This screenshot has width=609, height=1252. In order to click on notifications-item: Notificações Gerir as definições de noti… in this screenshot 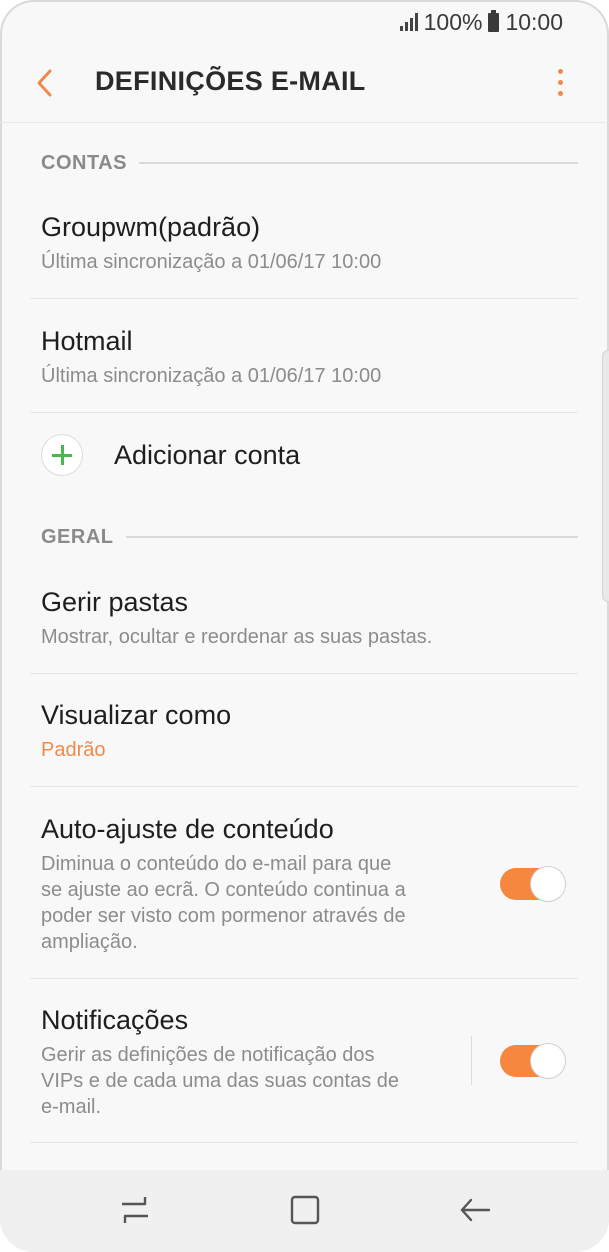, I will do `click(250, 1062)`.